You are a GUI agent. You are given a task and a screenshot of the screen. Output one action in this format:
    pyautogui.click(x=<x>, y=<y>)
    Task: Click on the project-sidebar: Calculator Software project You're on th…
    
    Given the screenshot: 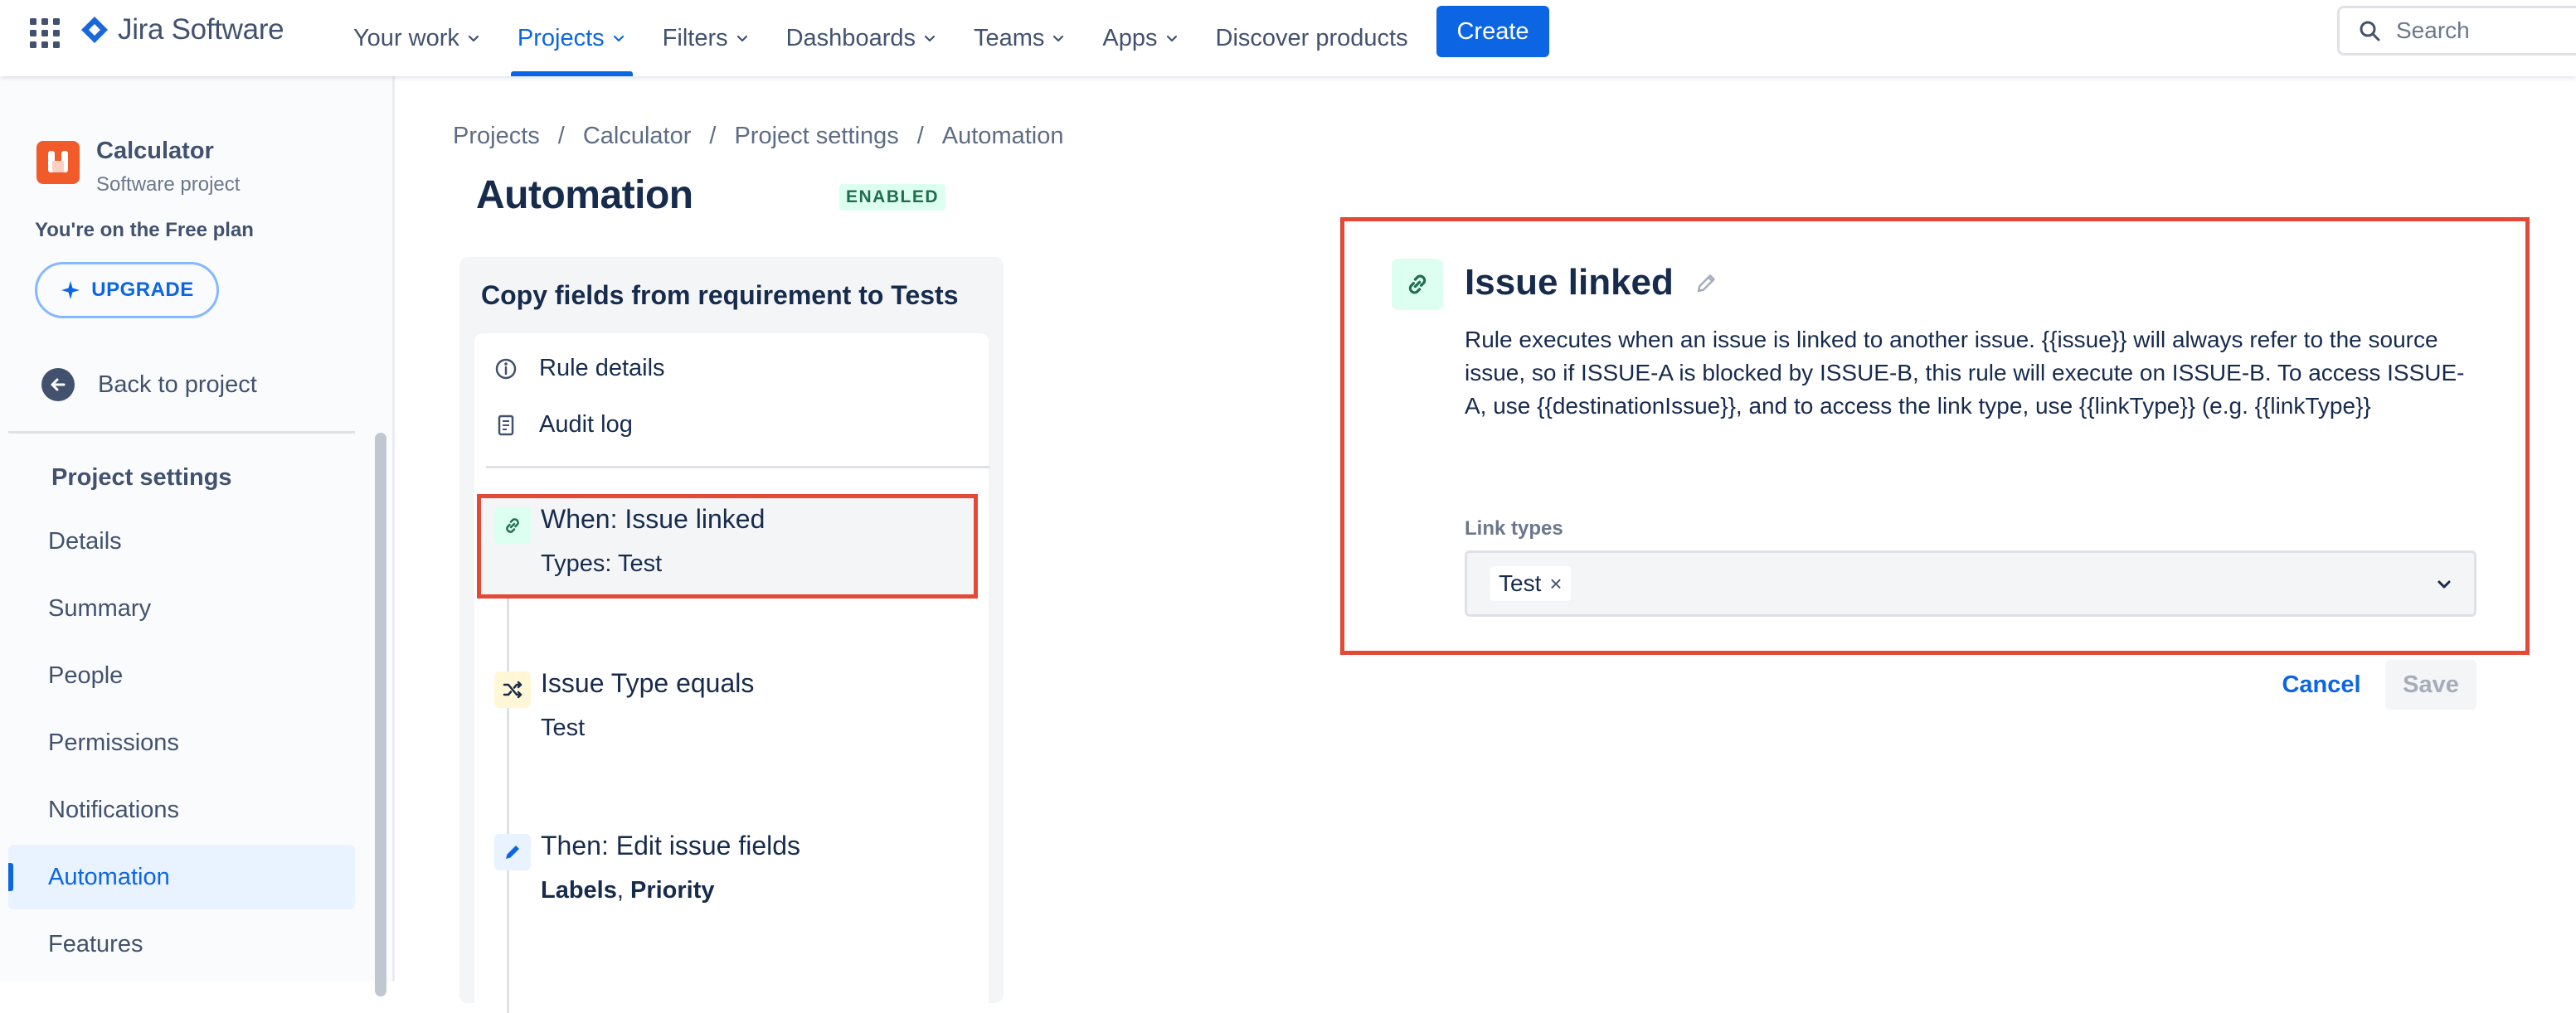 What is the action you would take?
    pyautogui.click(x=198, y=536)
    